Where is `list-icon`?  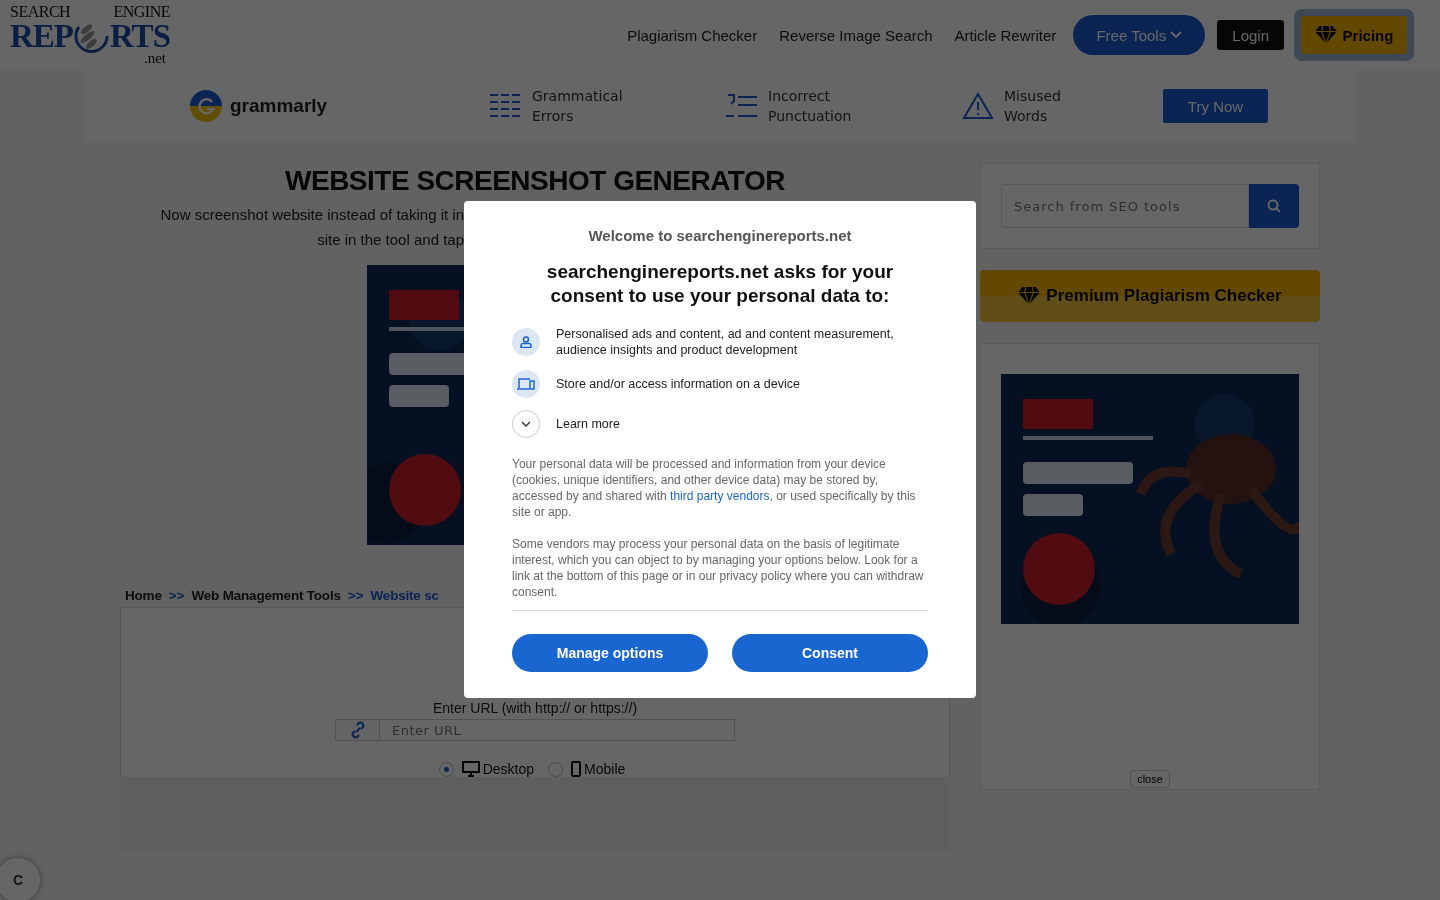
list-icon is located at coordinates (742, 106).